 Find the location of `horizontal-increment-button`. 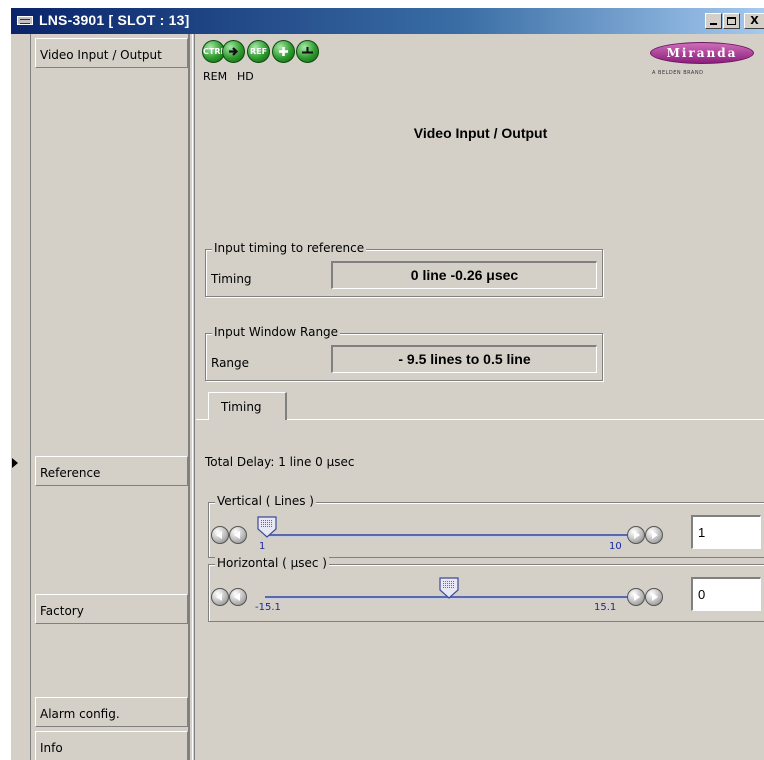

horizontal-increment-button is located at coordinates (636, 597).